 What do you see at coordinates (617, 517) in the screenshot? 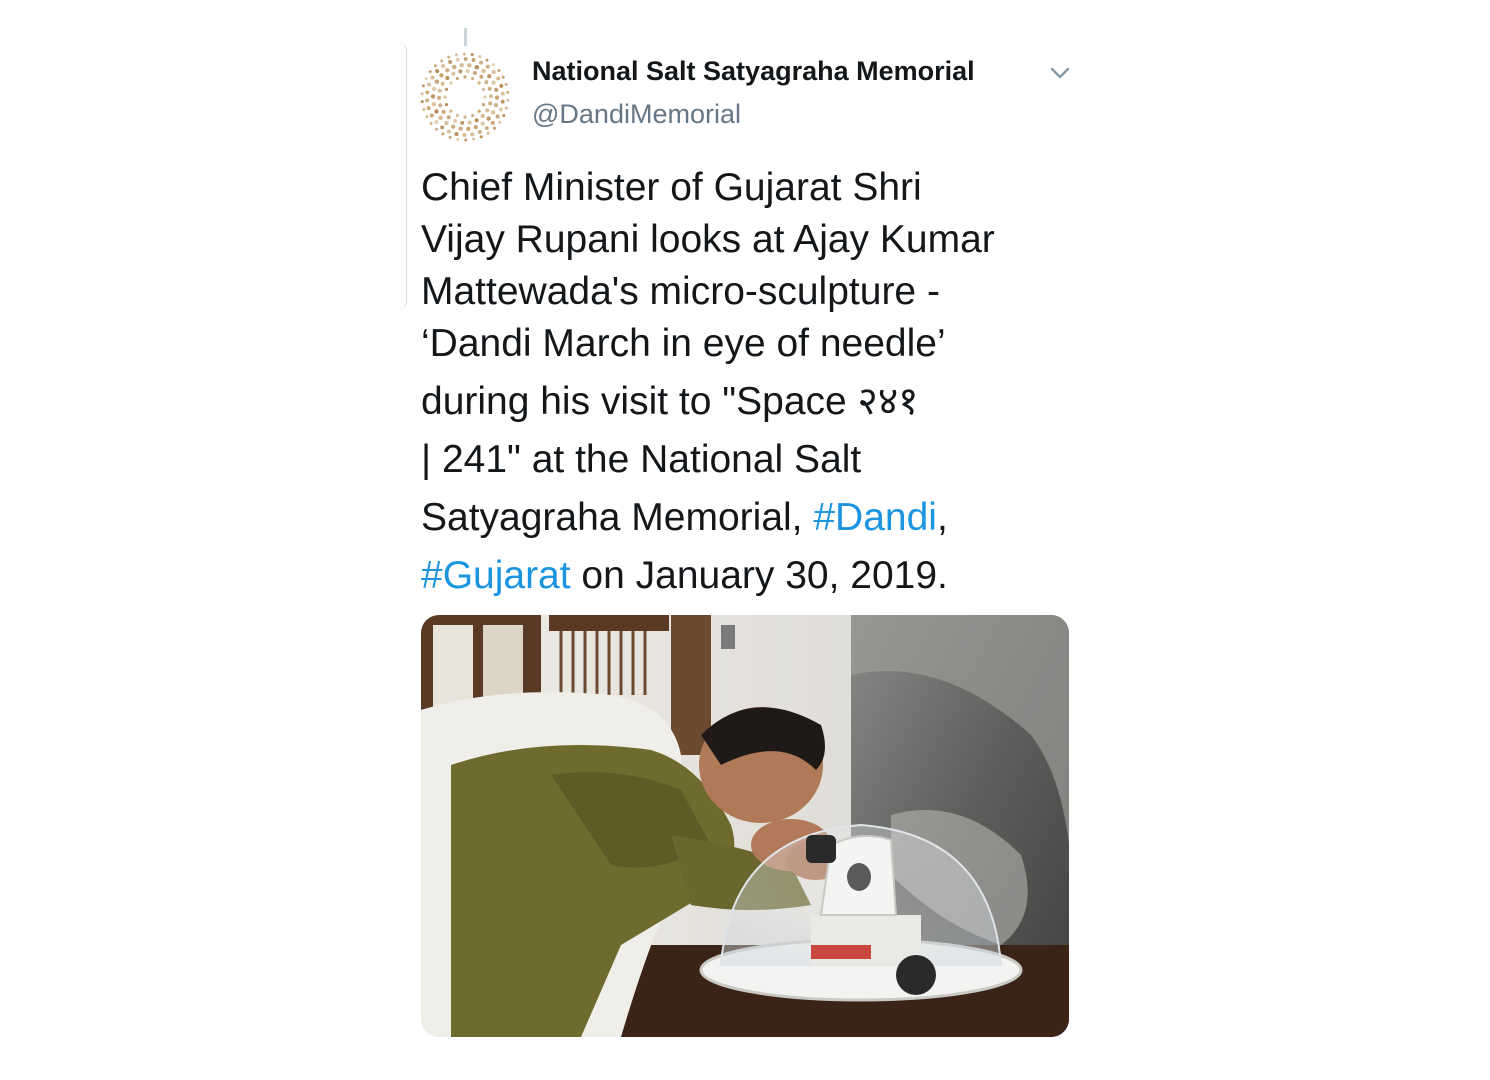
I see `tweet-text-segment: Satyagraha Memorial,` at bounding box center [617, 517].